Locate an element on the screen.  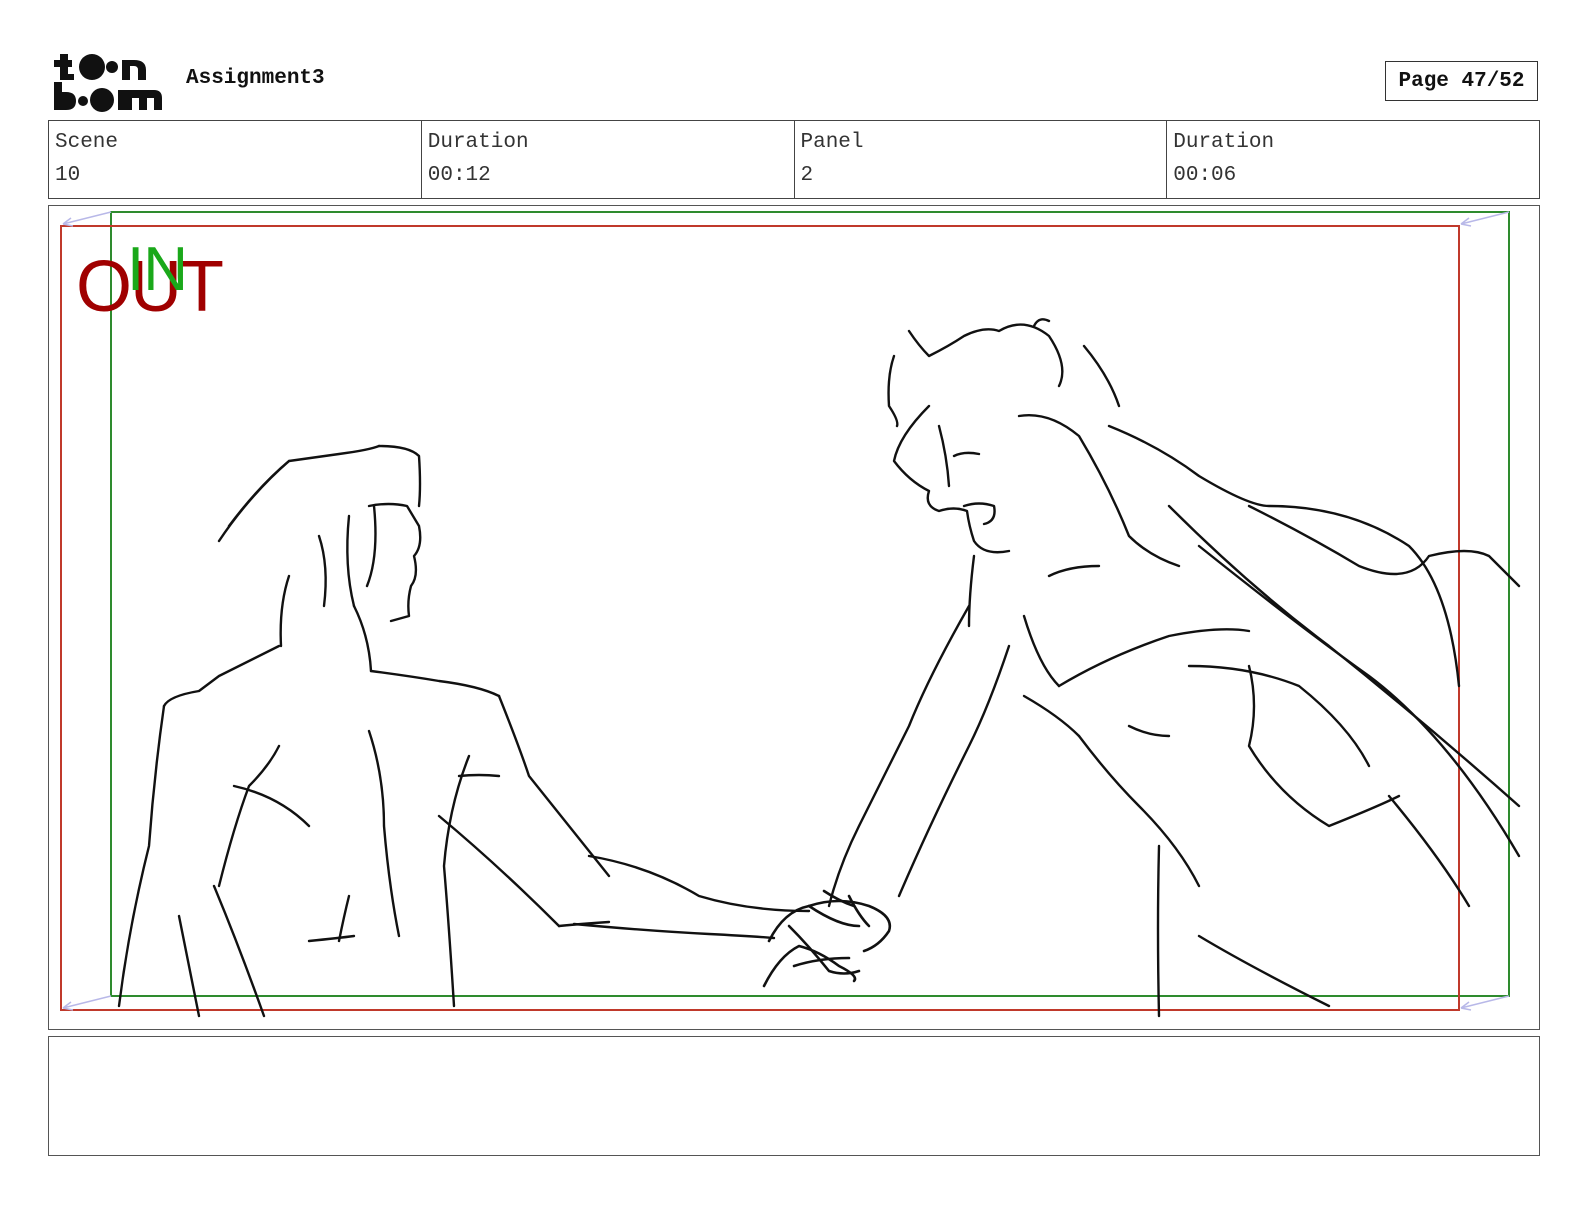
panel-duration-label: Duration is located at coordinates (1224, 142).